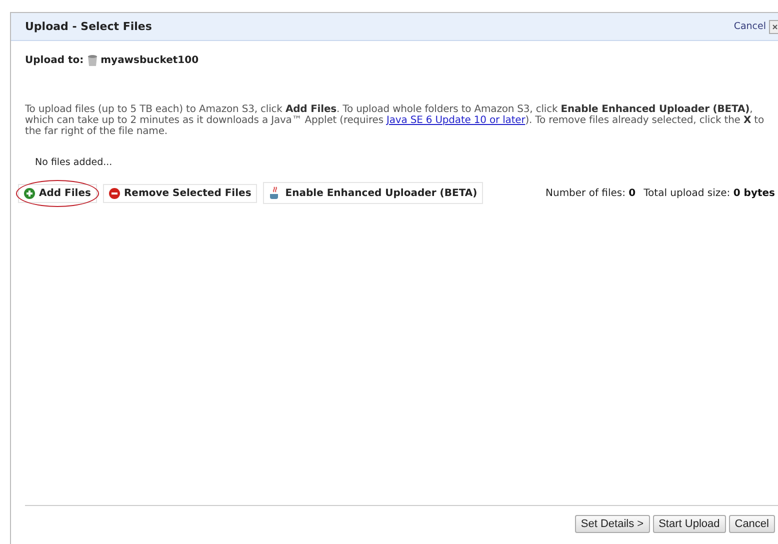 The width and height of the screenshot is (778, 544). I want to click on stat-text: Number of files: 0, so click(591, 193).